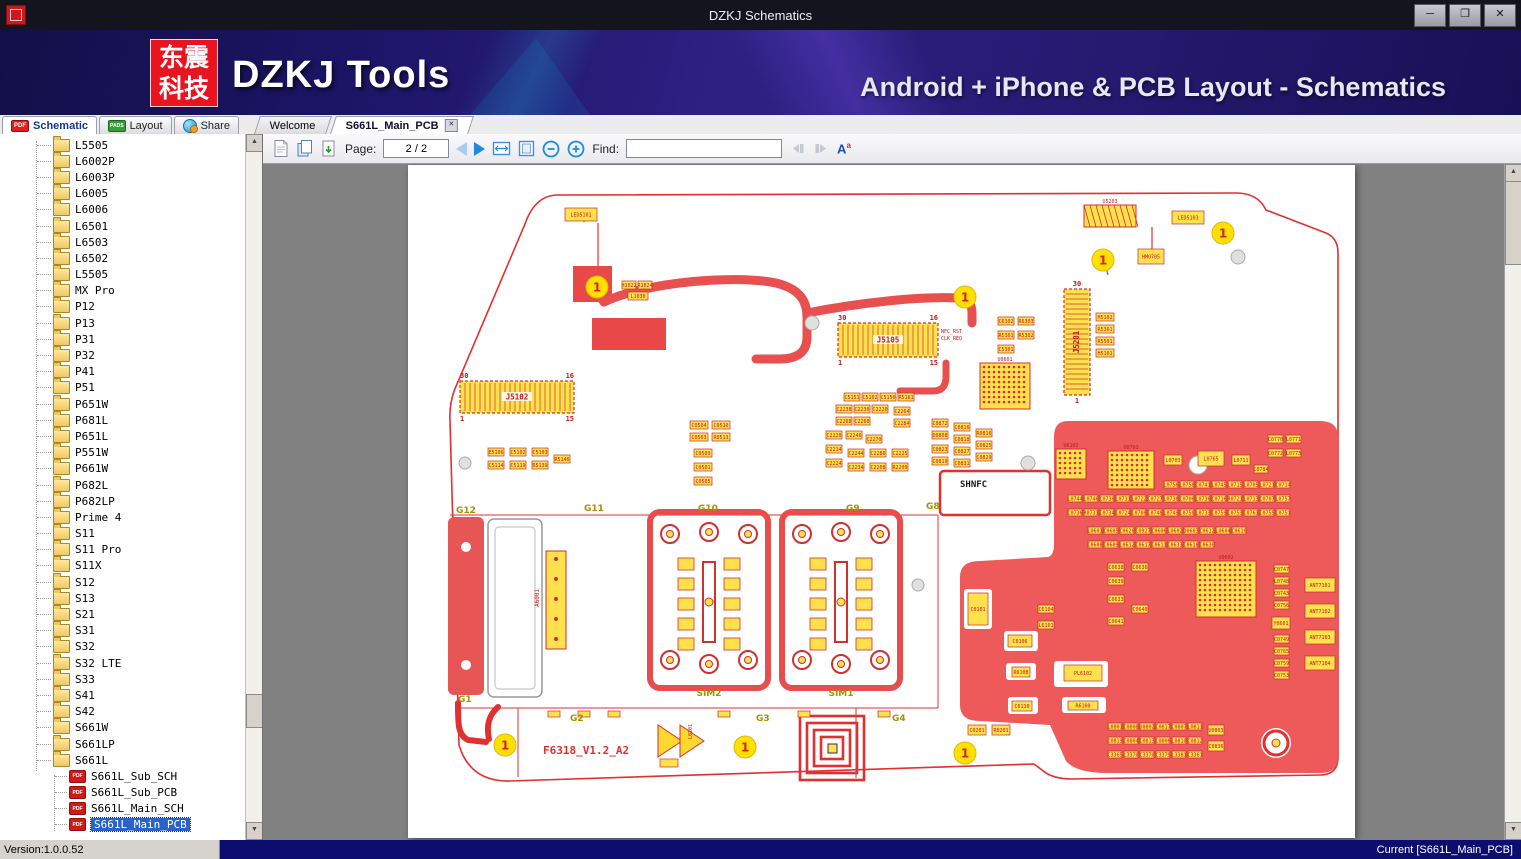  Describe the element at coordinates (821, 148) in the screenshot. I see `find-next-icon` at that location.